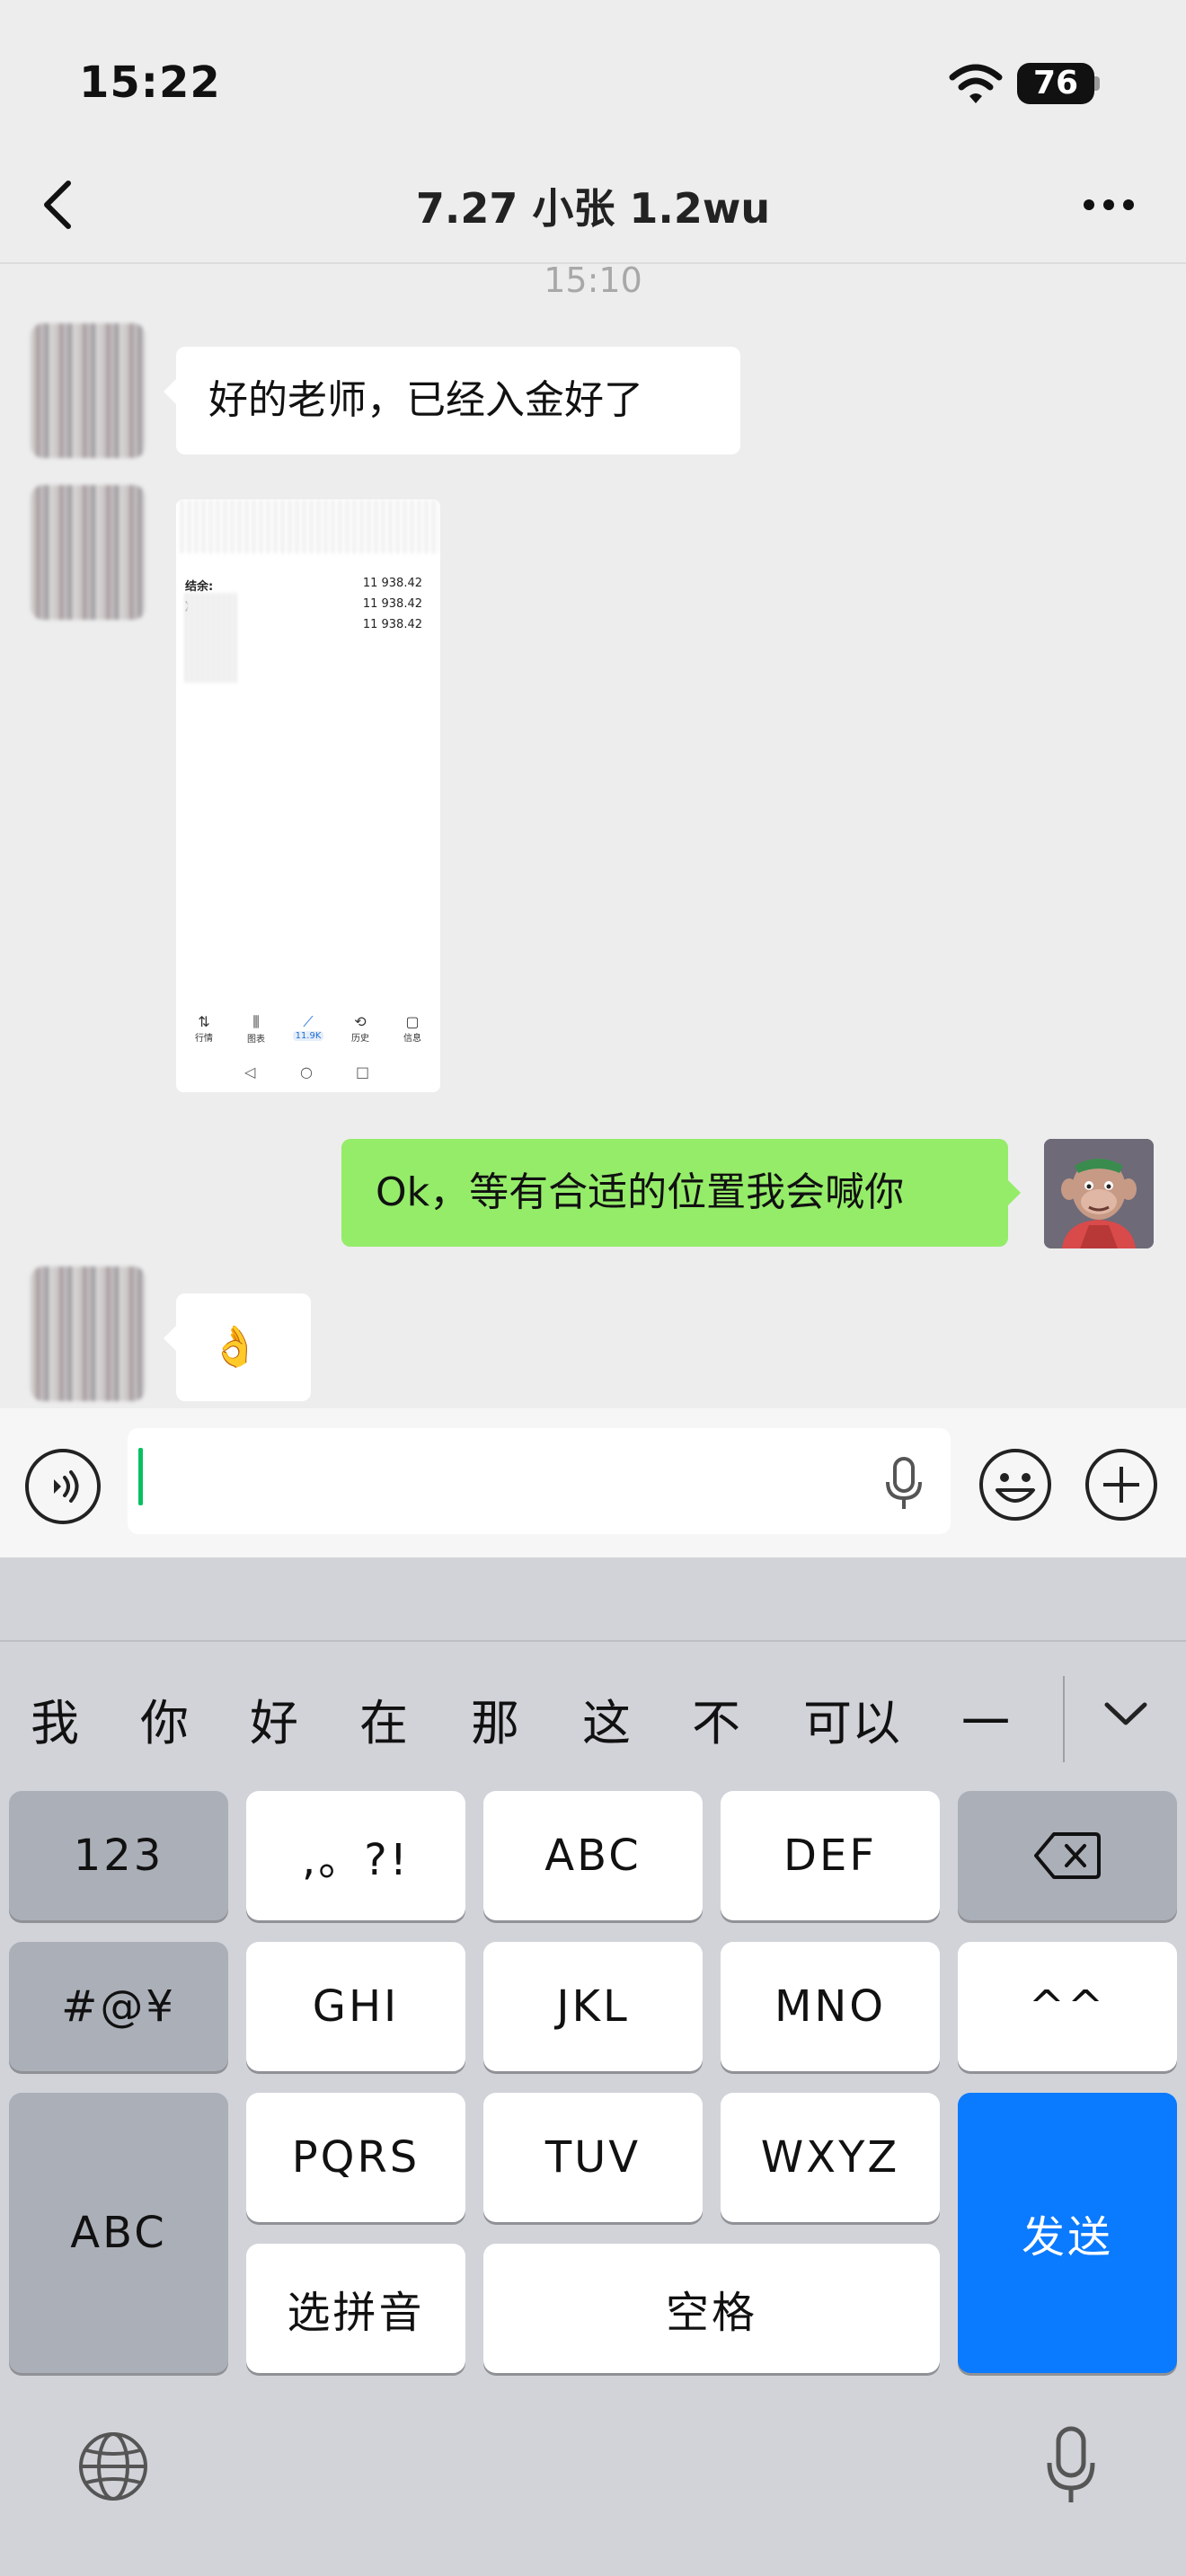 This screenshot has height=2576, width=1186. What do you see at coordinates (360, 1028) in the screenshot?
I see `image-nav-item: ⟲ 历史` at bounding box center [360, 1028].